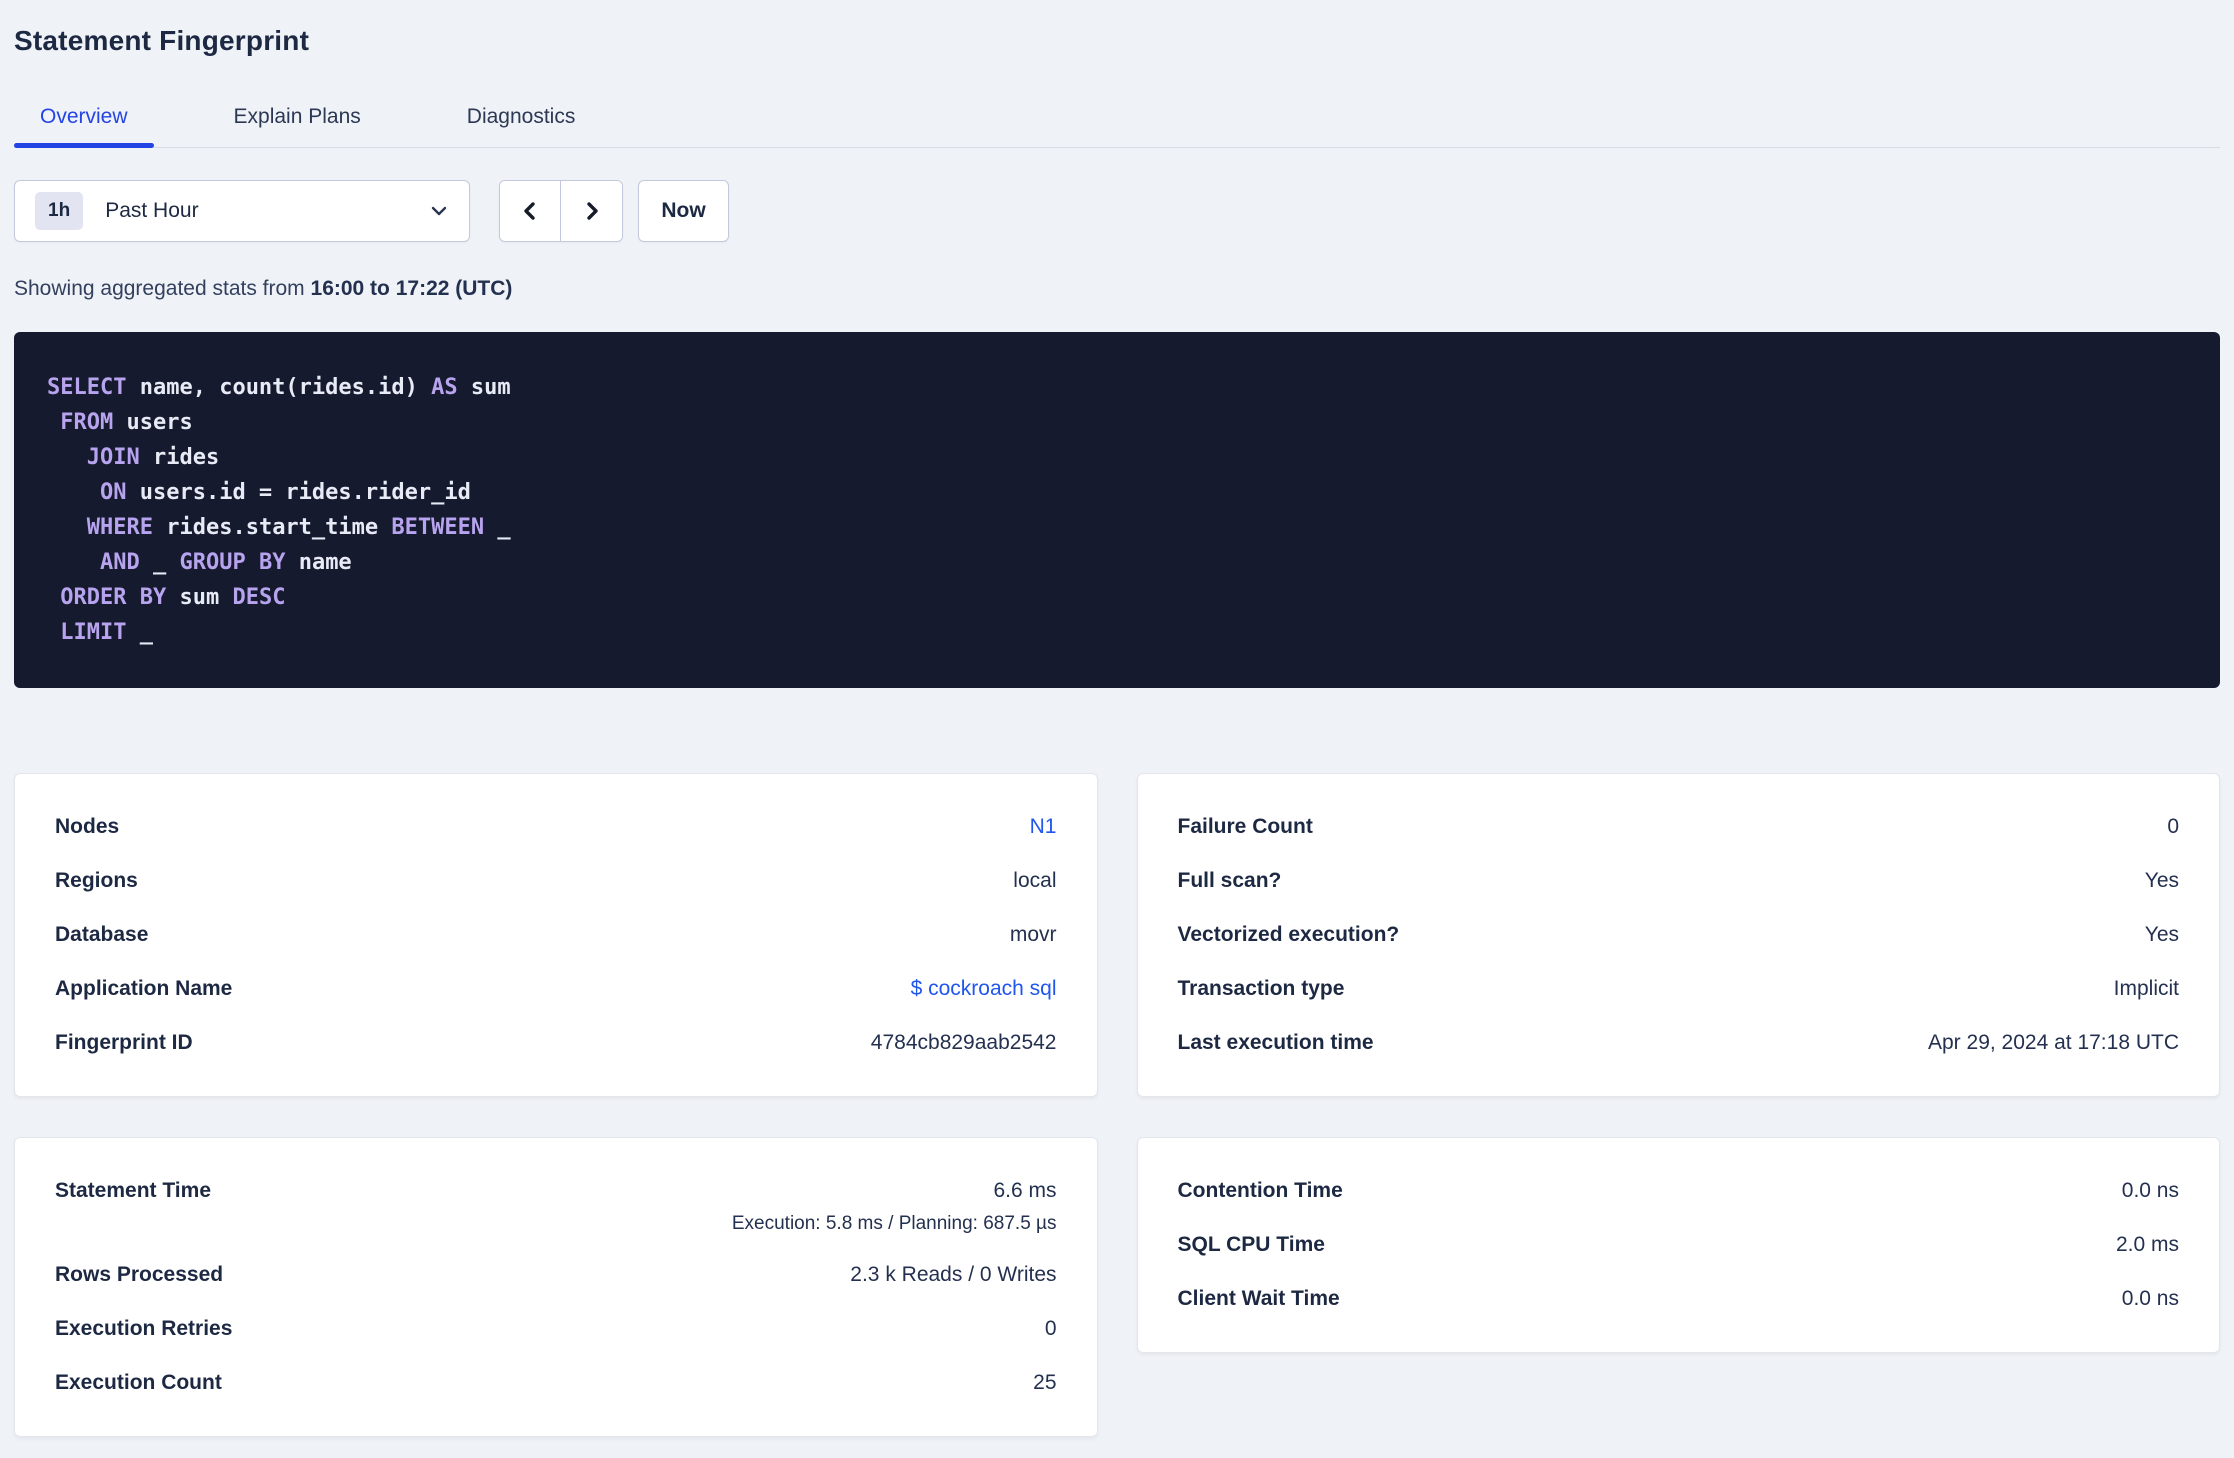 The width and height of the screenshot is (2234, 1458). Describe the element at coordinates (298, 527) in the screenshot. I see `sql-line: WHERE rides.start_time BETWEEN _` at that location.